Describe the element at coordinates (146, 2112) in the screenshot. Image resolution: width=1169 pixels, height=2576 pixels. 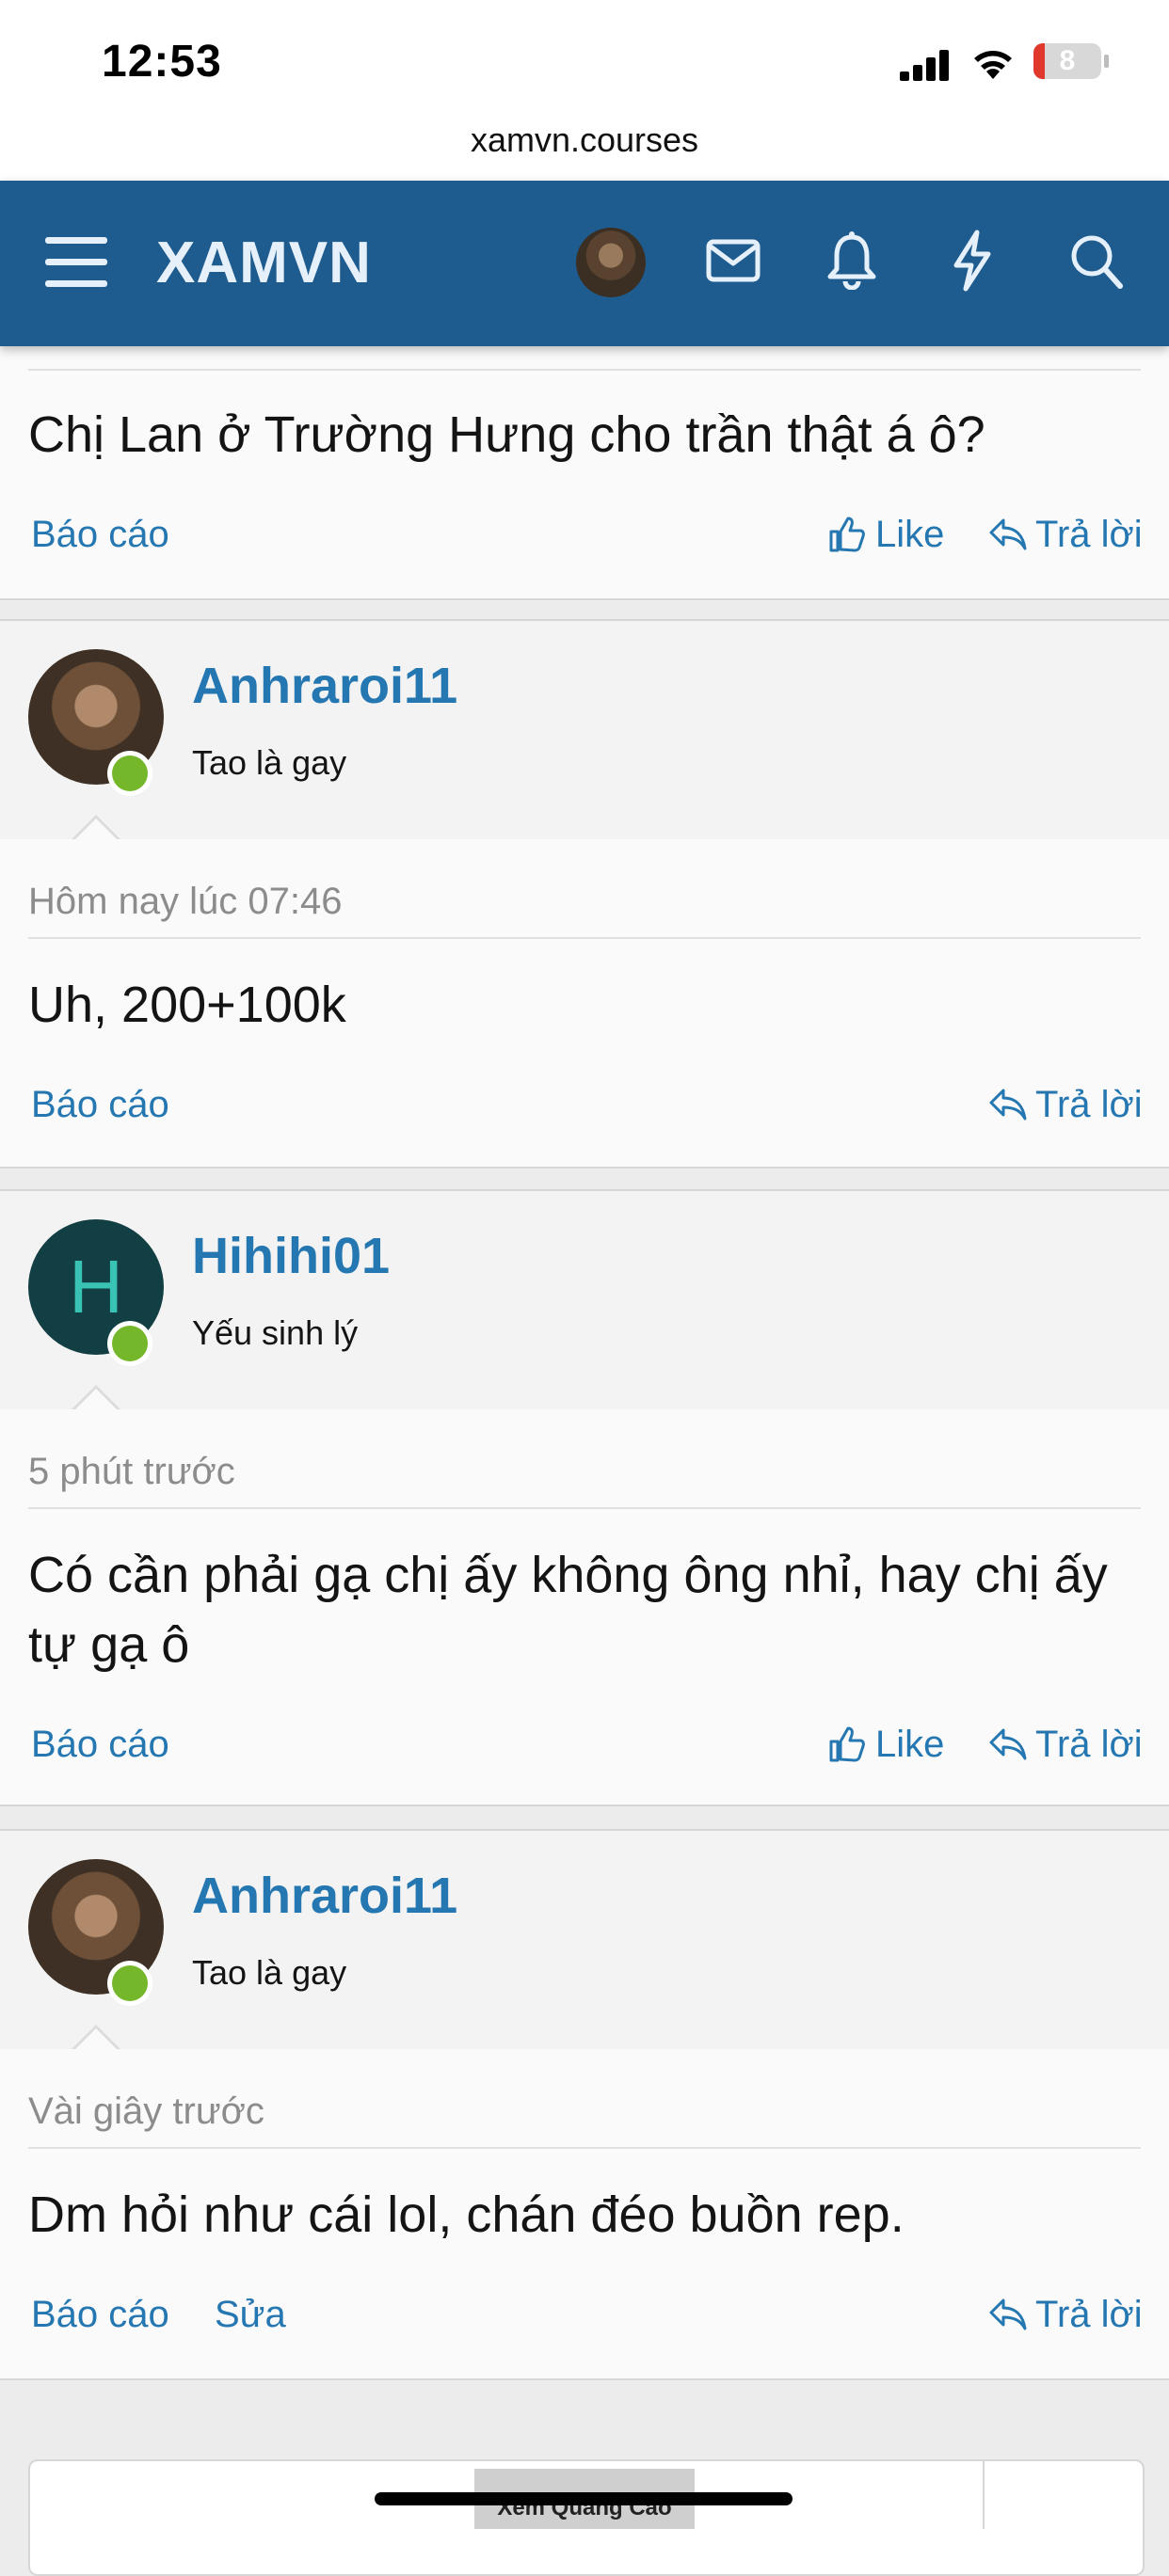
I see `post-date: Vài giây trước` at that location.